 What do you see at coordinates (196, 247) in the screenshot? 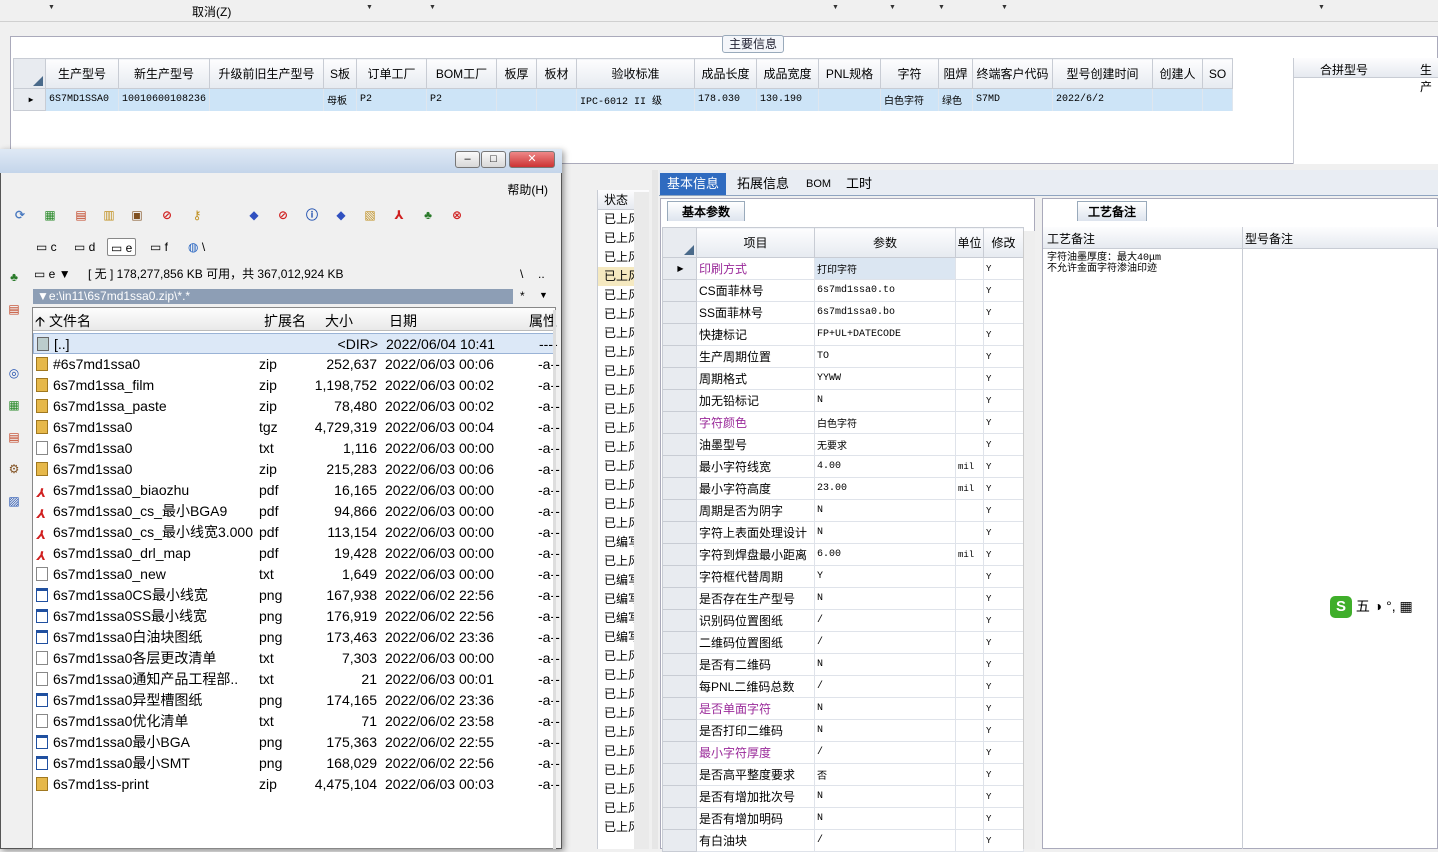
I see `network-drive-button: ◍ \` at bounding box center [196, 247].